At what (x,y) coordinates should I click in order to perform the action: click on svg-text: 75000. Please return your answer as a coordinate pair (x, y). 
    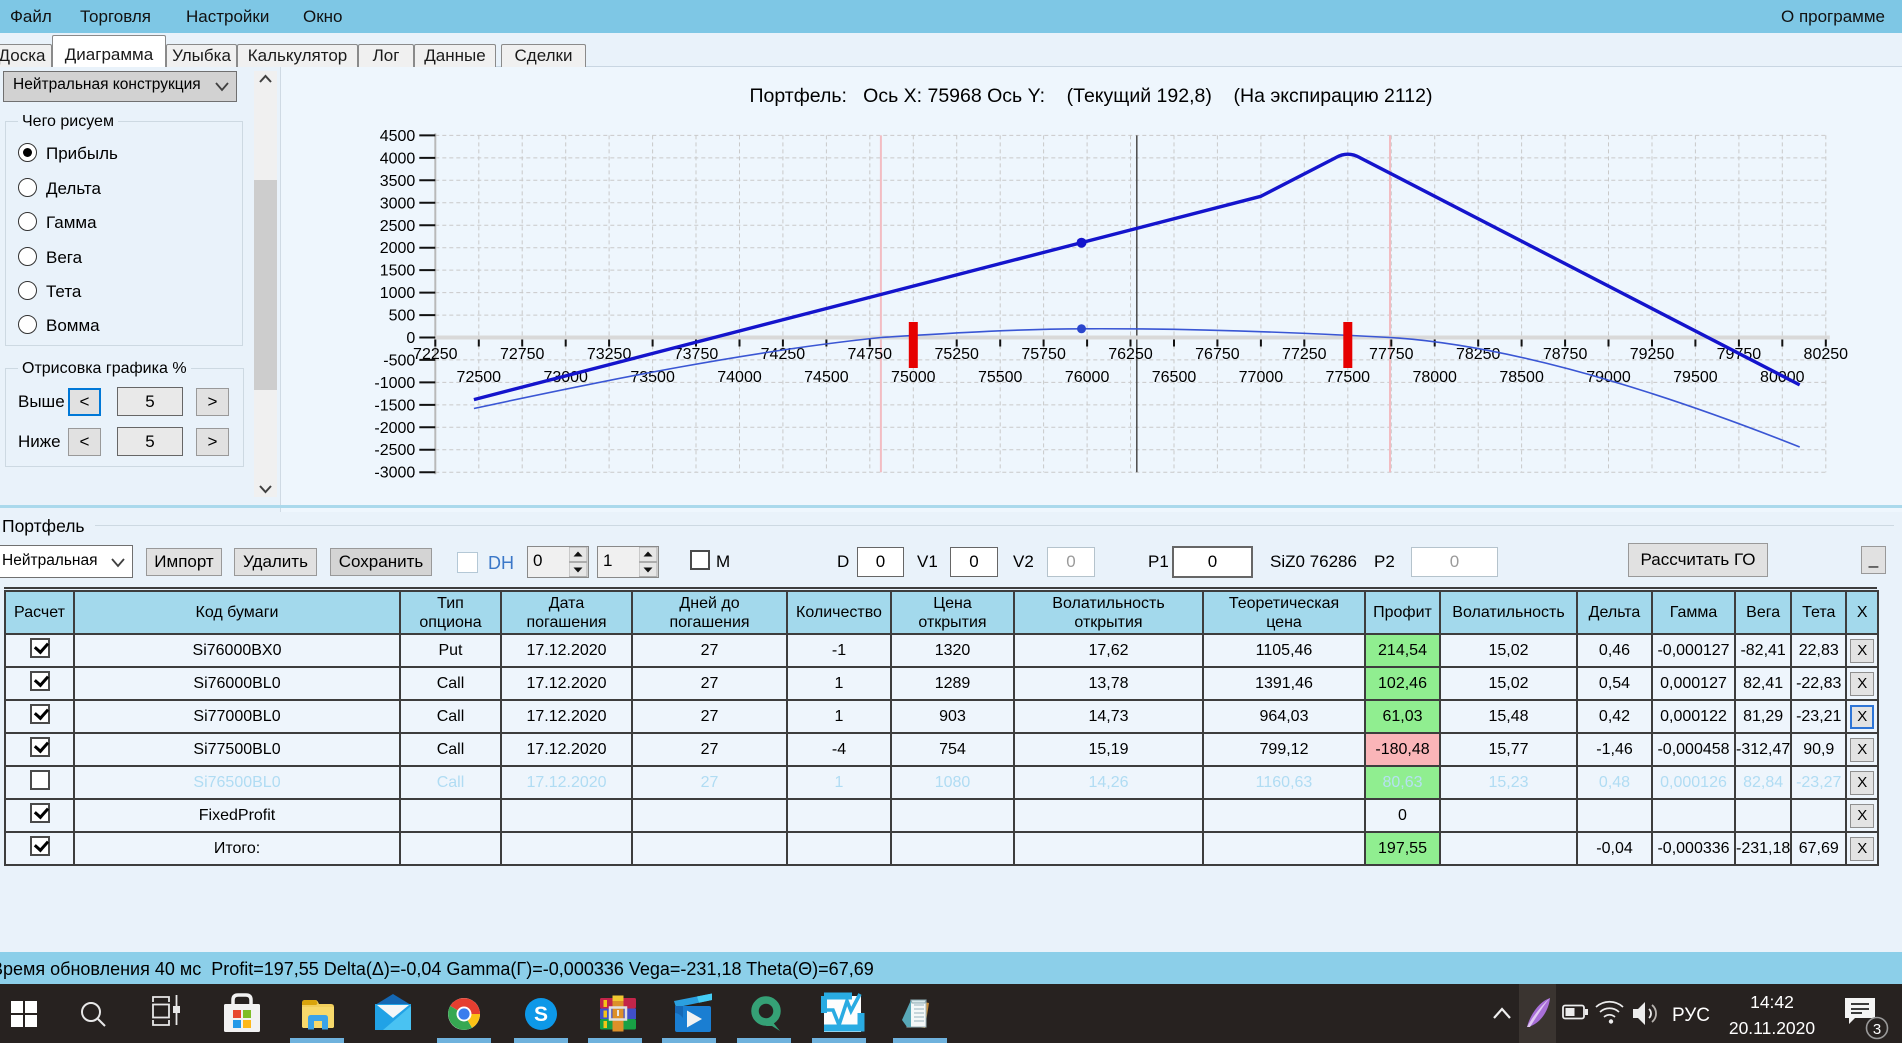
    Looking at the image, I should click on (913, 377).